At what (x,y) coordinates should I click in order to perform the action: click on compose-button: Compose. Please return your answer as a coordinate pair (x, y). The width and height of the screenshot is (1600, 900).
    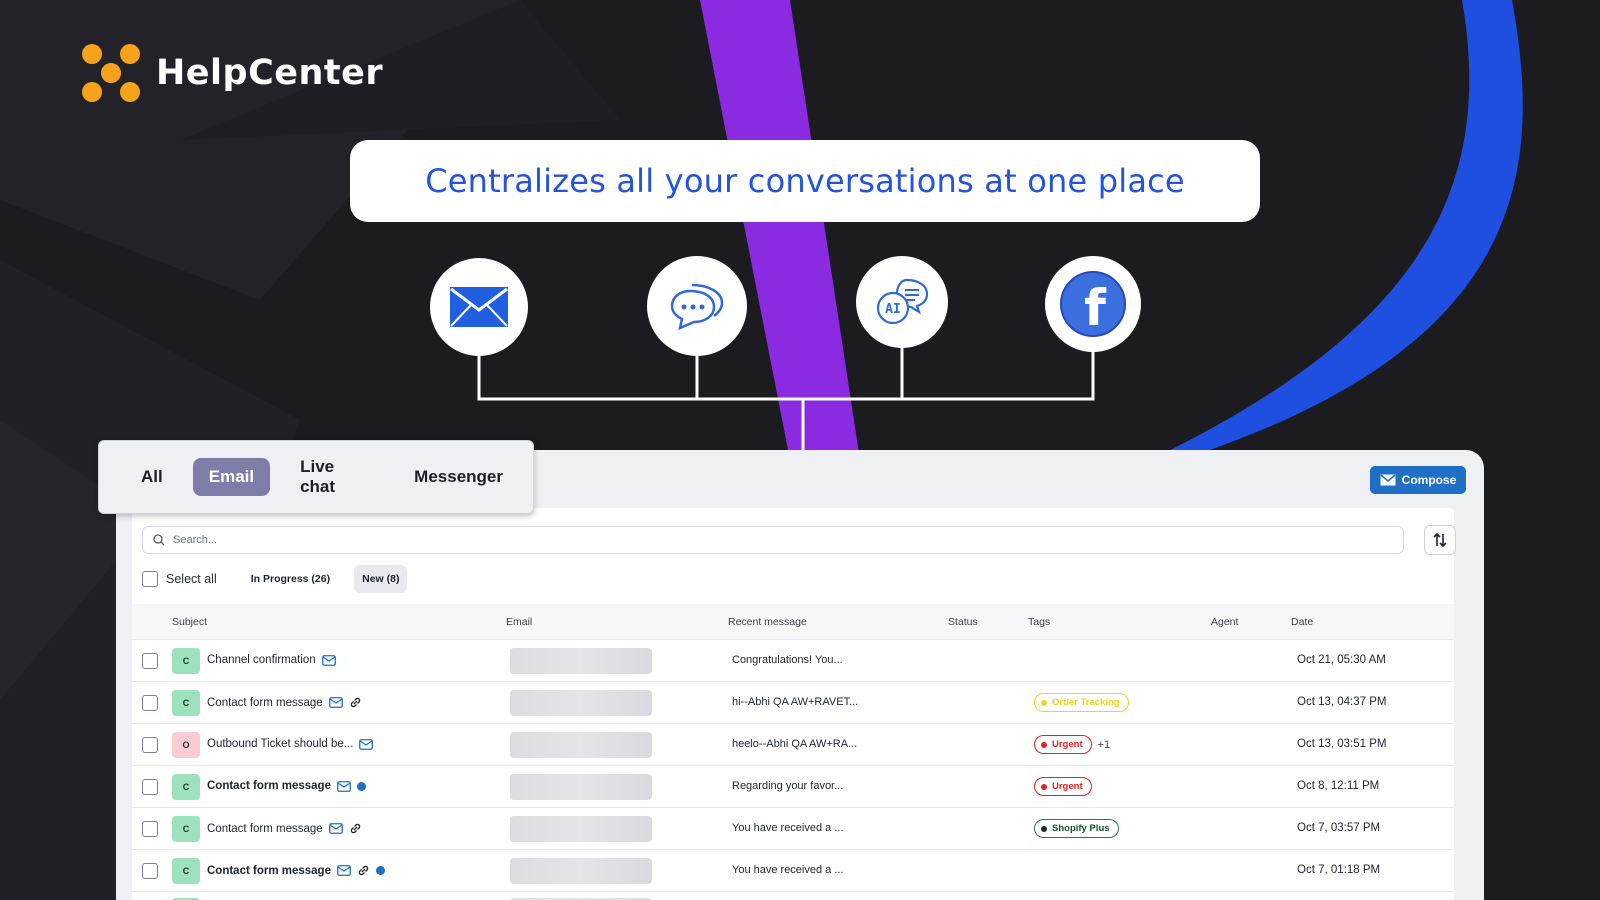
    Looking at the image, I should click on (1418, 480).